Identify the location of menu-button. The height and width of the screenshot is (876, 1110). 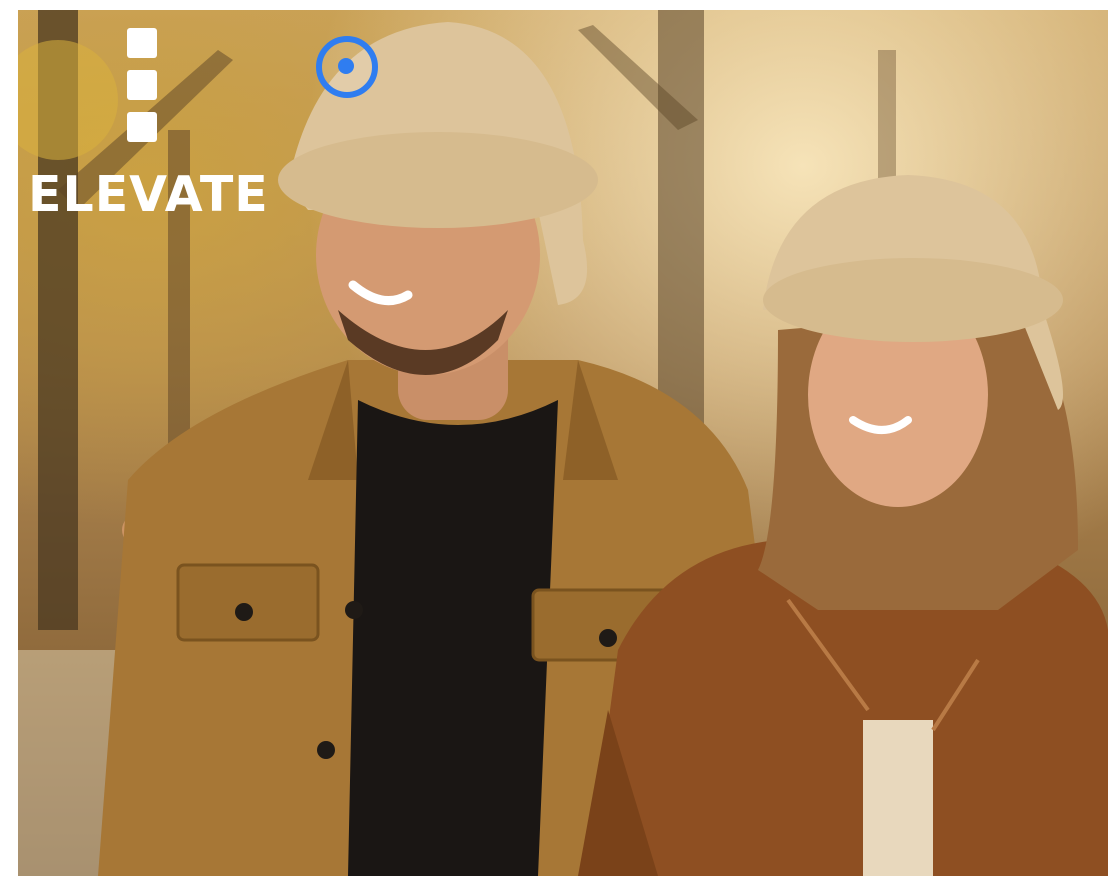
(142, 87).